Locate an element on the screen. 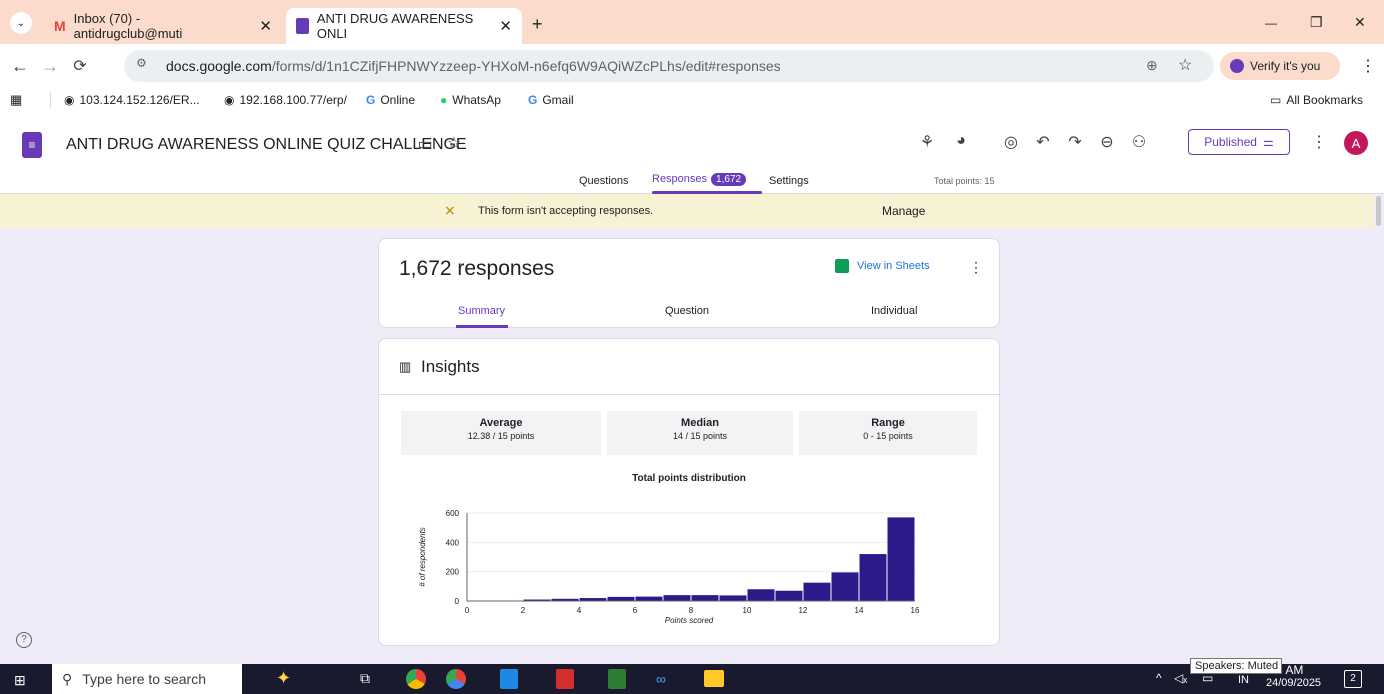  chrome-icon is located at coordinates (416, 679).